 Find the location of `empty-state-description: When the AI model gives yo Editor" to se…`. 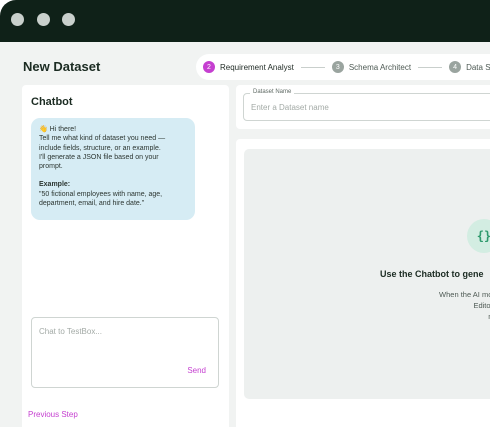

empty-state-description: When the AI model gives yo Editor" to se… is located at coordinates (436, 305).